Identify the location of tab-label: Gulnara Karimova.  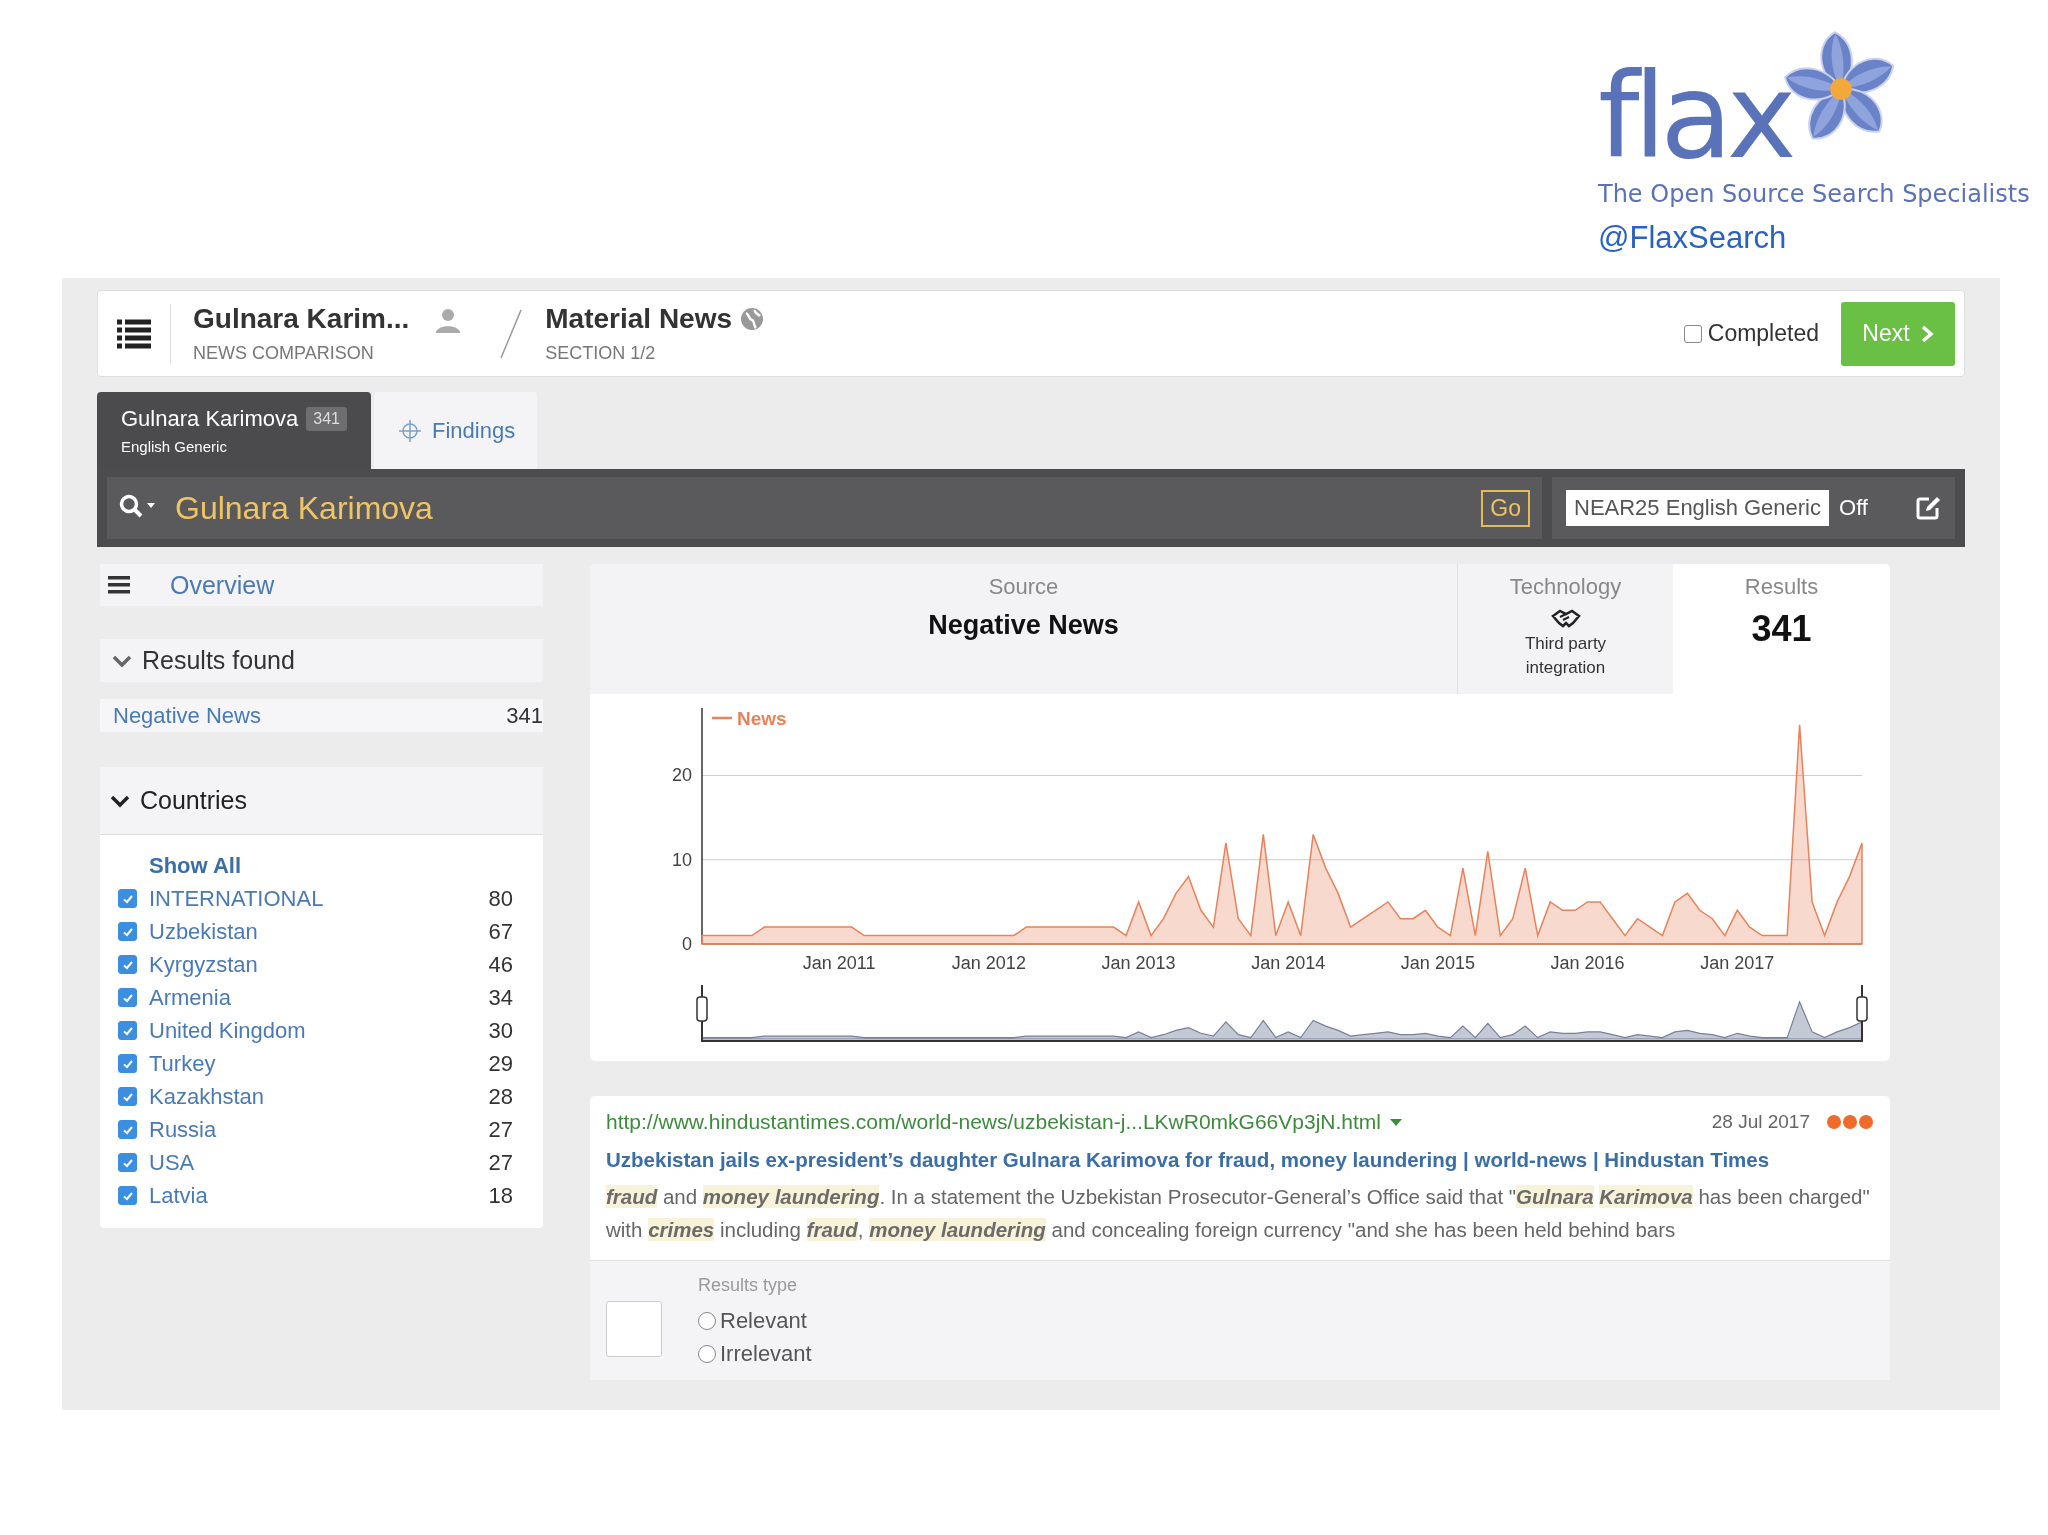
(210, 419).